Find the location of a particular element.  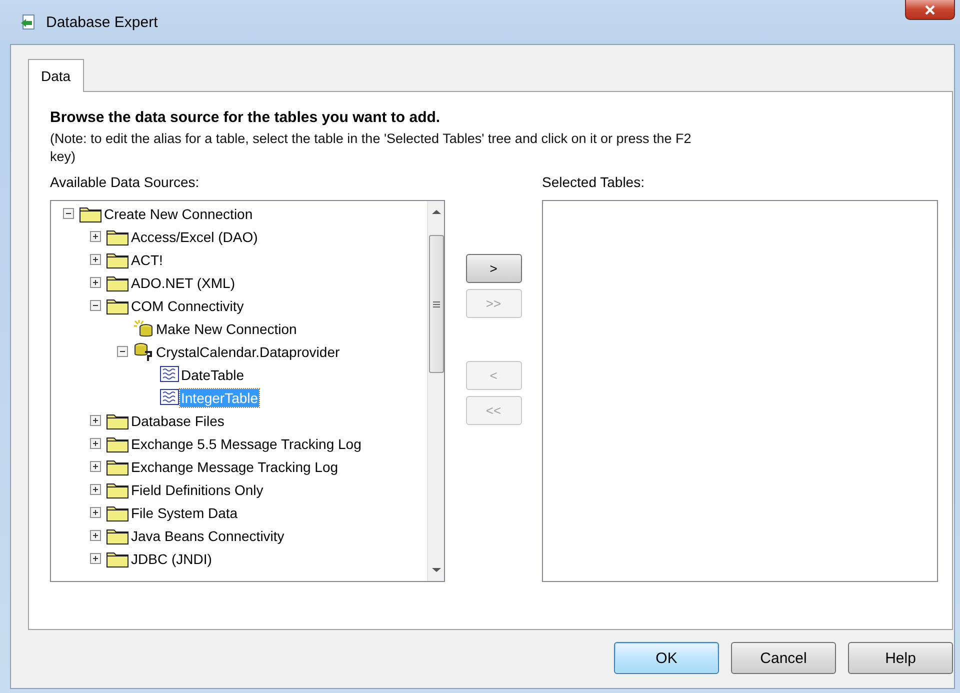

tree-item: Access/Excel (DAO) is located at coordinates (194, 237).